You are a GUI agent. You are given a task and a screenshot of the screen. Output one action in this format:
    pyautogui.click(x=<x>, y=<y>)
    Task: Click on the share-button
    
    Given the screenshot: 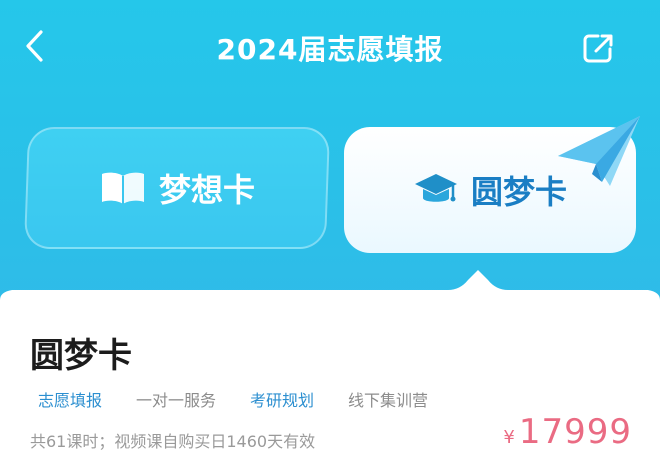 What is the action you would take?
    pyautogui.click(x=598, y=48)
    